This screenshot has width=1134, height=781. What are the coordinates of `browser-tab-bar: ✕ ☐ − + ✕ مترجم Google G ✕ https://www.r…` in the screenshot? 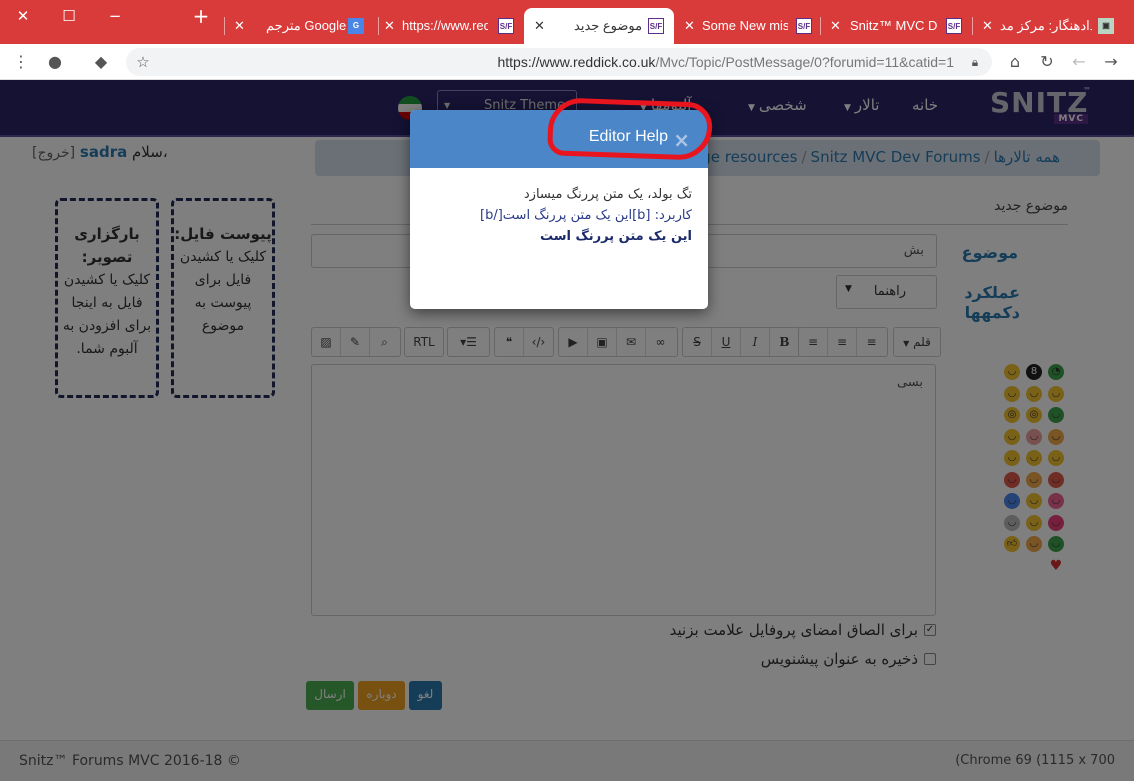 It's located at (567, 22).